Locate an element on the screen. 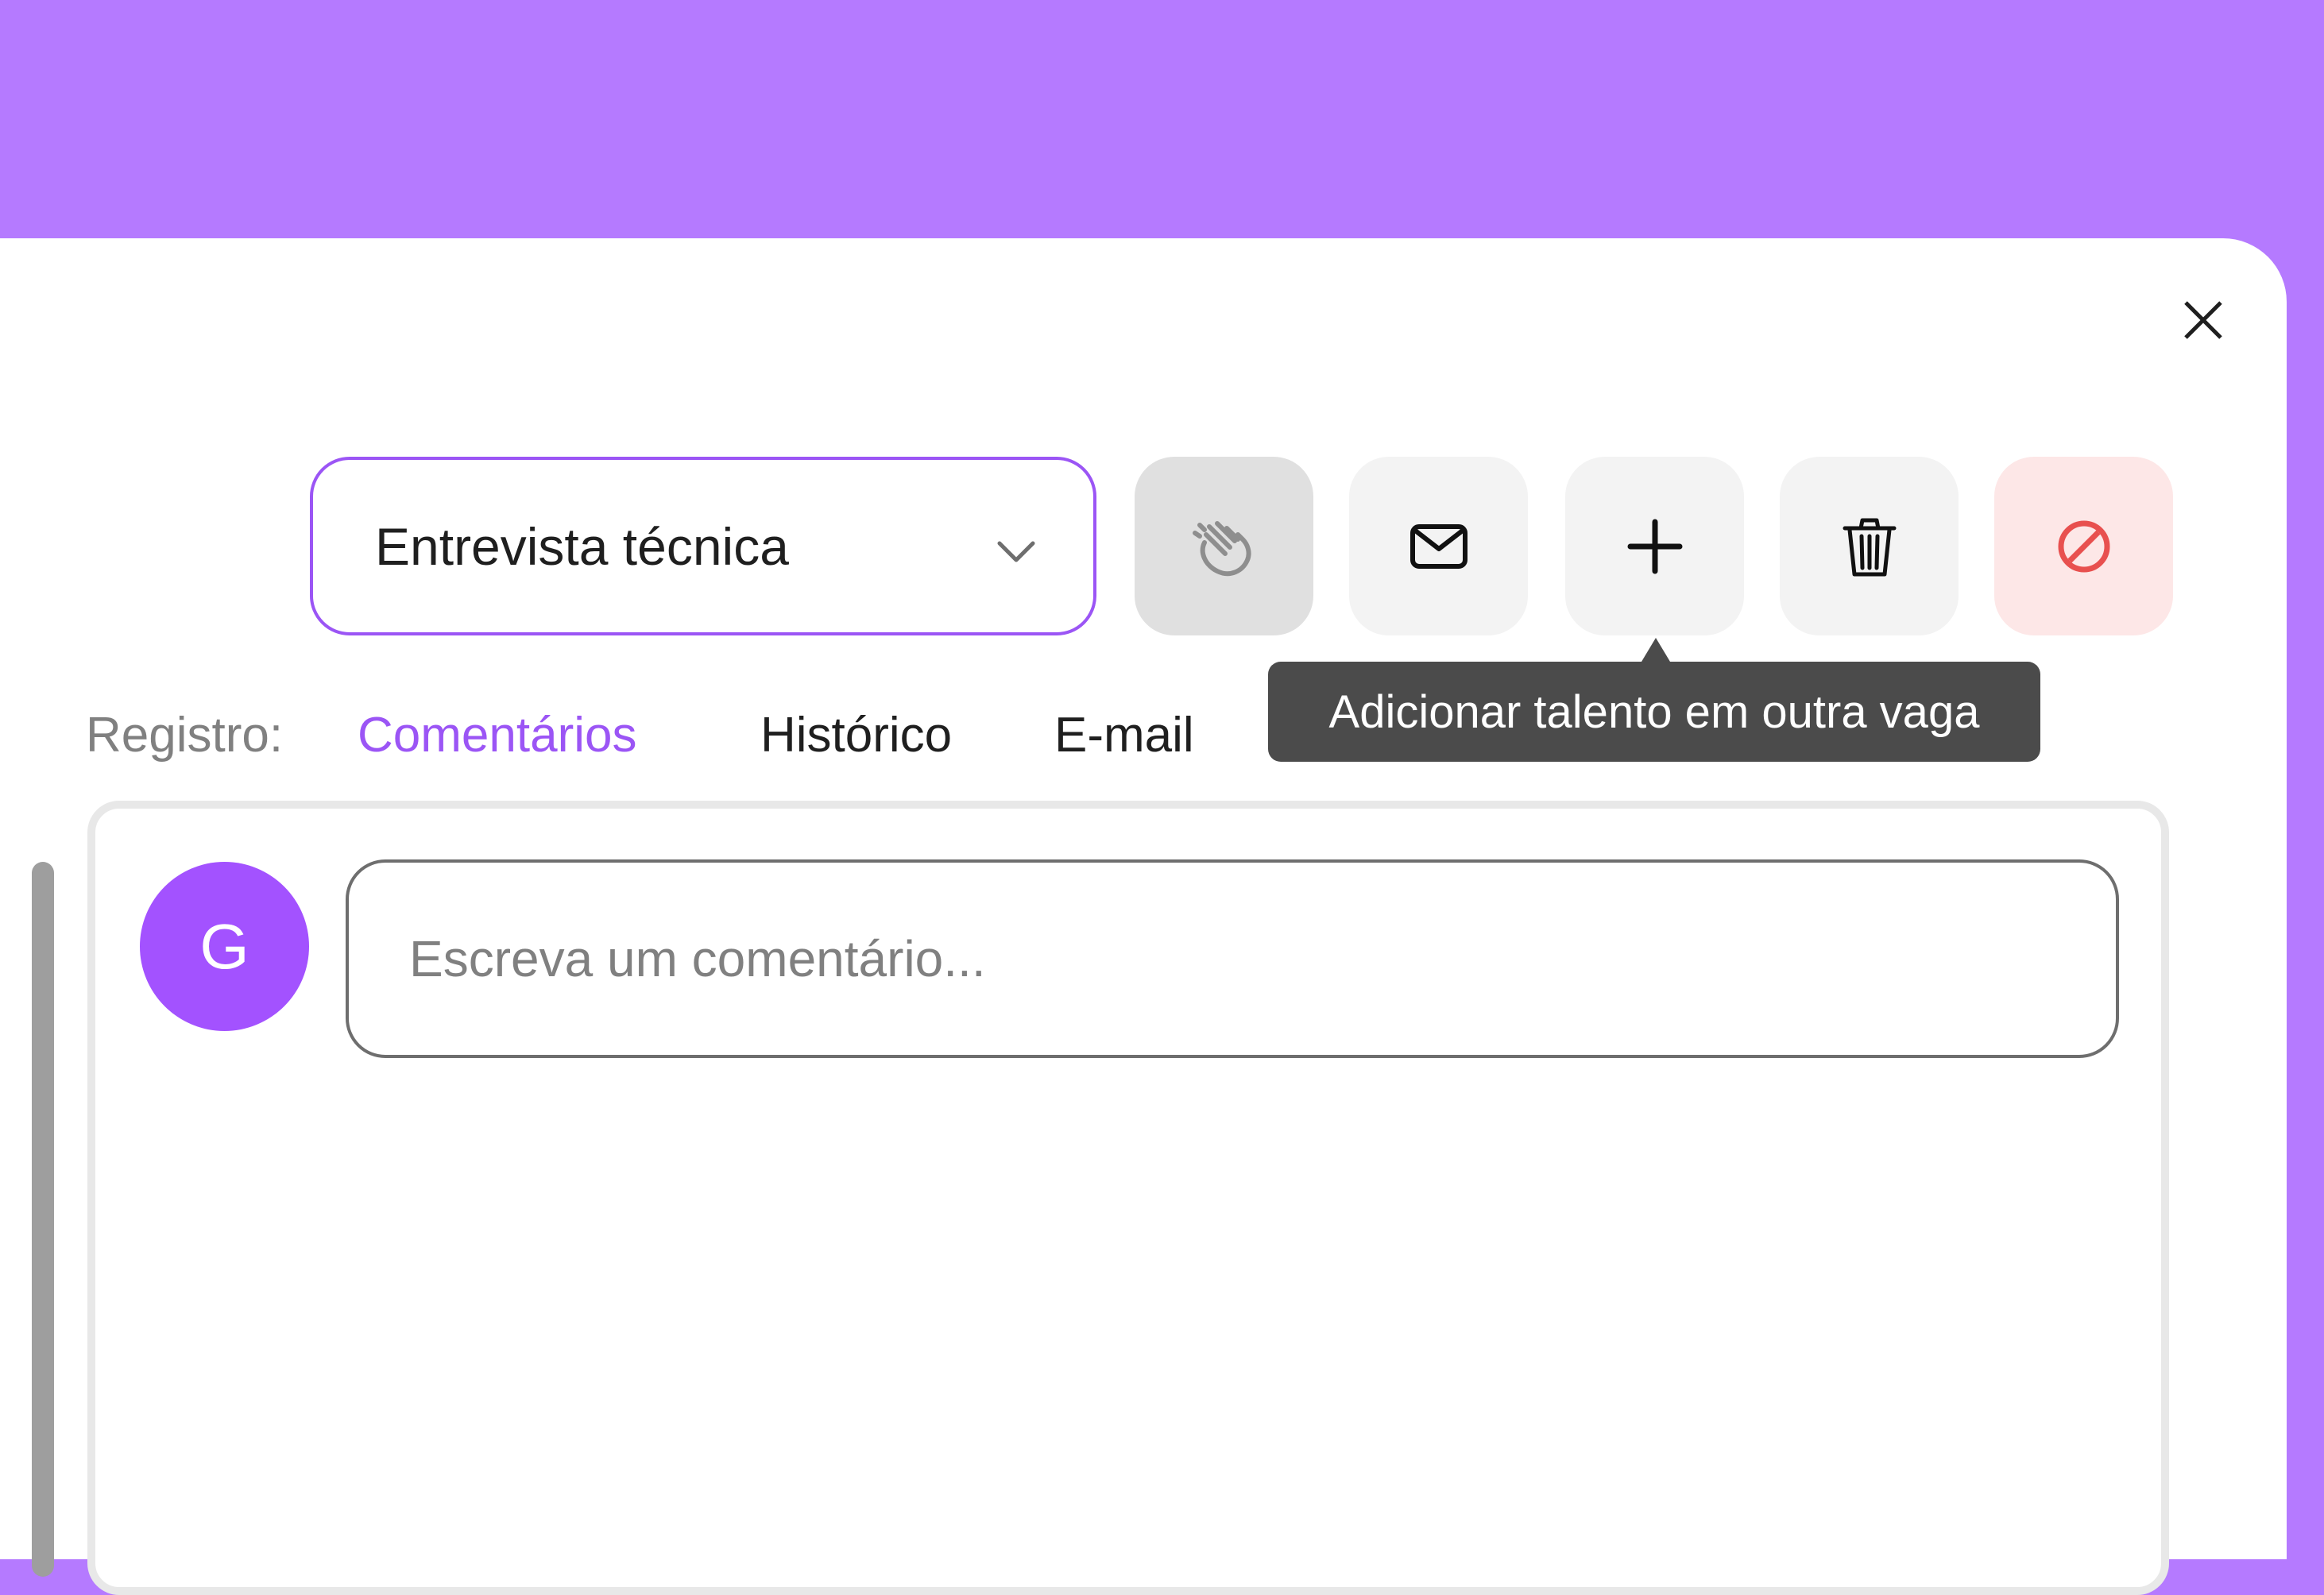  avatar-initial: G is located at coordinates (224, 946).